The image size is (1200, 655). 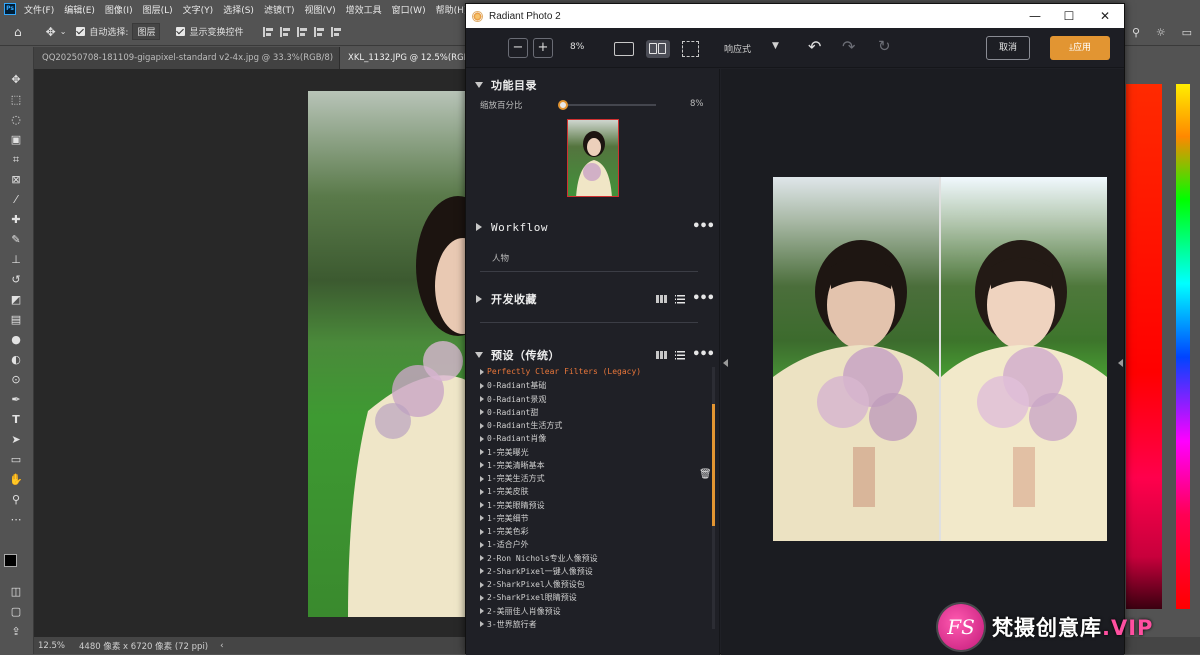 What do you see at coordinates (198, 9) in the screenshot?
I see `menu-type: 文字(Y)` at bounding box center [198, 9].